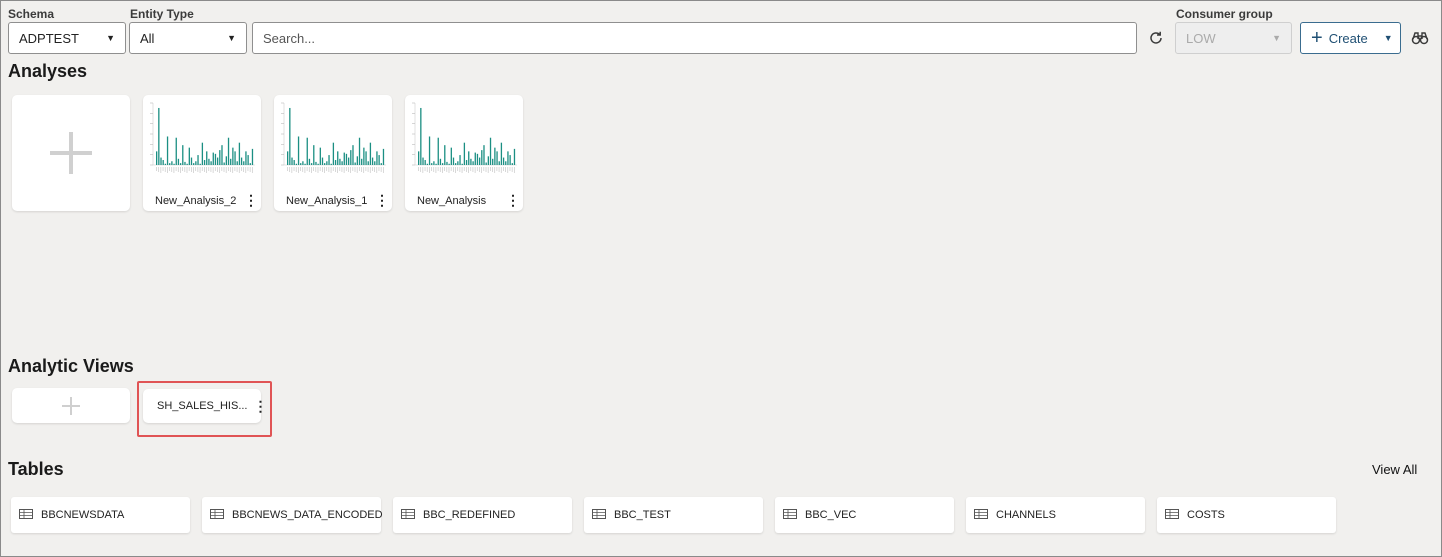 The image size is (1442, 557). Describe the element at coordinates (673, 515) in the screenshot. I see `table-chip: BBC_TEST` at that location.